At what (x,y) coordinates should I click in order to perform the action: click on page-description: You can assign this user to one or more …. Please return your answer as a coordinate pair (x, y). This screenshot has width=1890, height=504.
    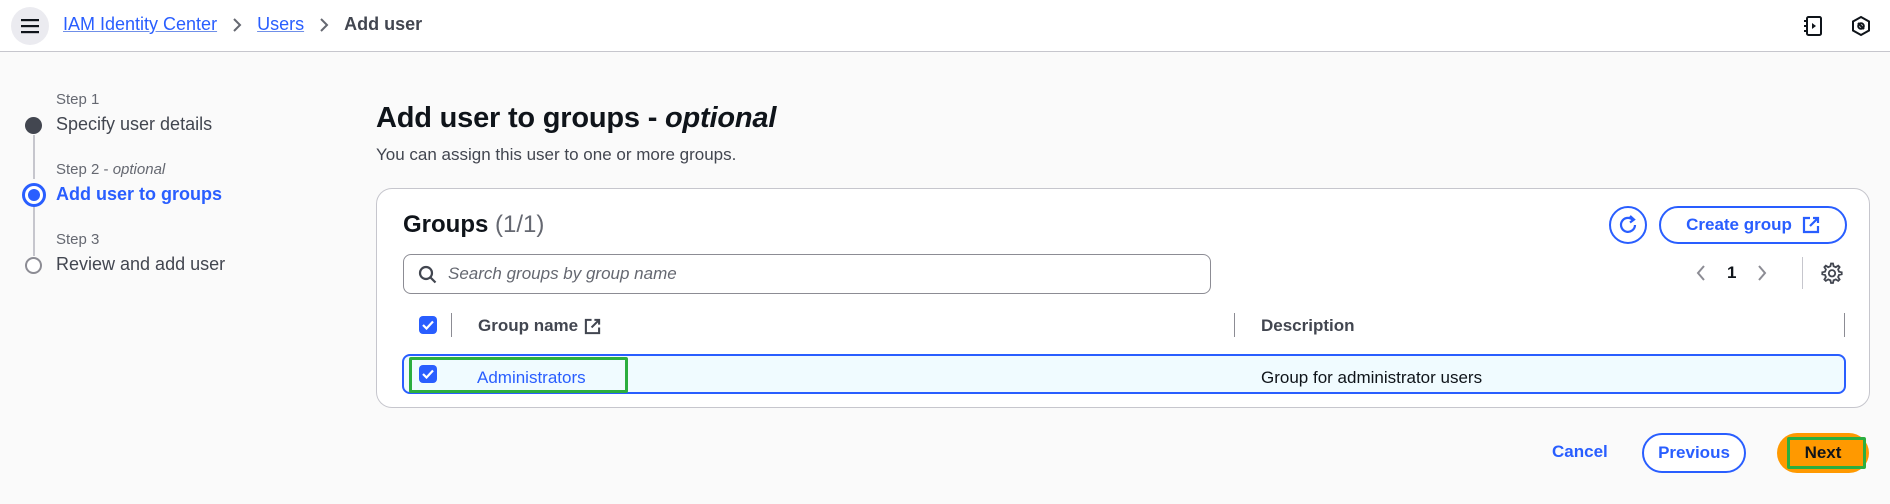
    Looking at the image, I should click on (556, 154).